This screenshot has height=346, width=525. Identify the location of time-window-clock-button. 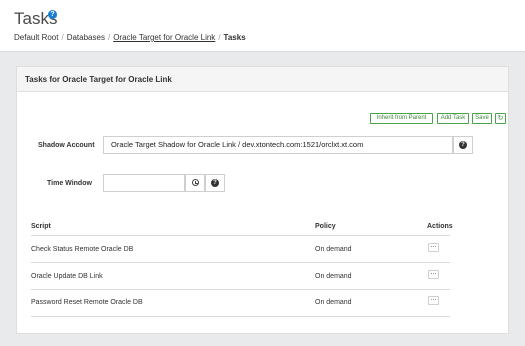
(195, 183).